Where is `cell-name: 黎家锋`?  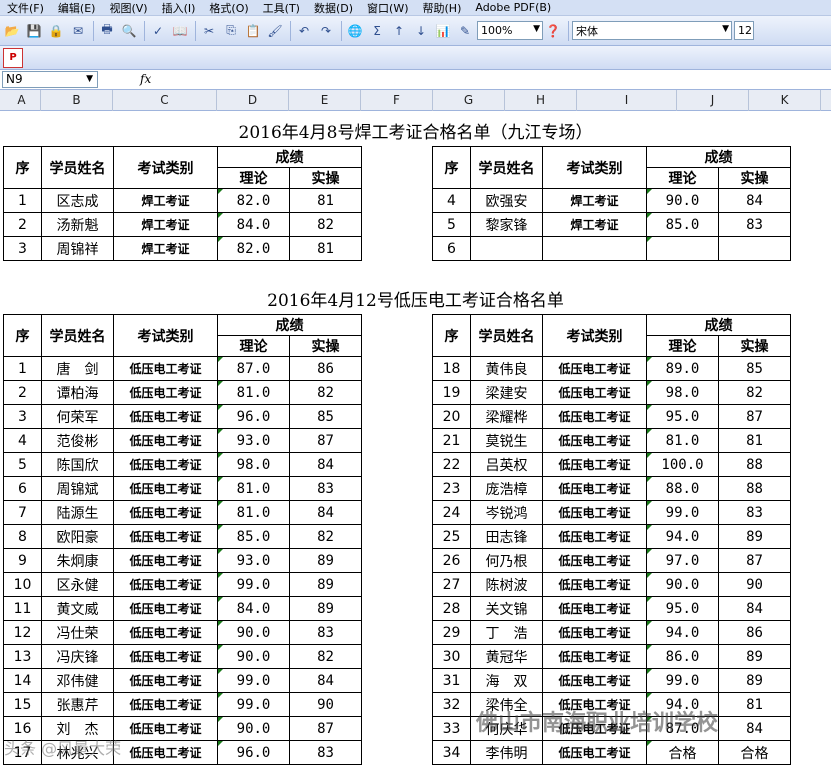 cell-name: 黎家锋 is located at coordinates (506, 224).